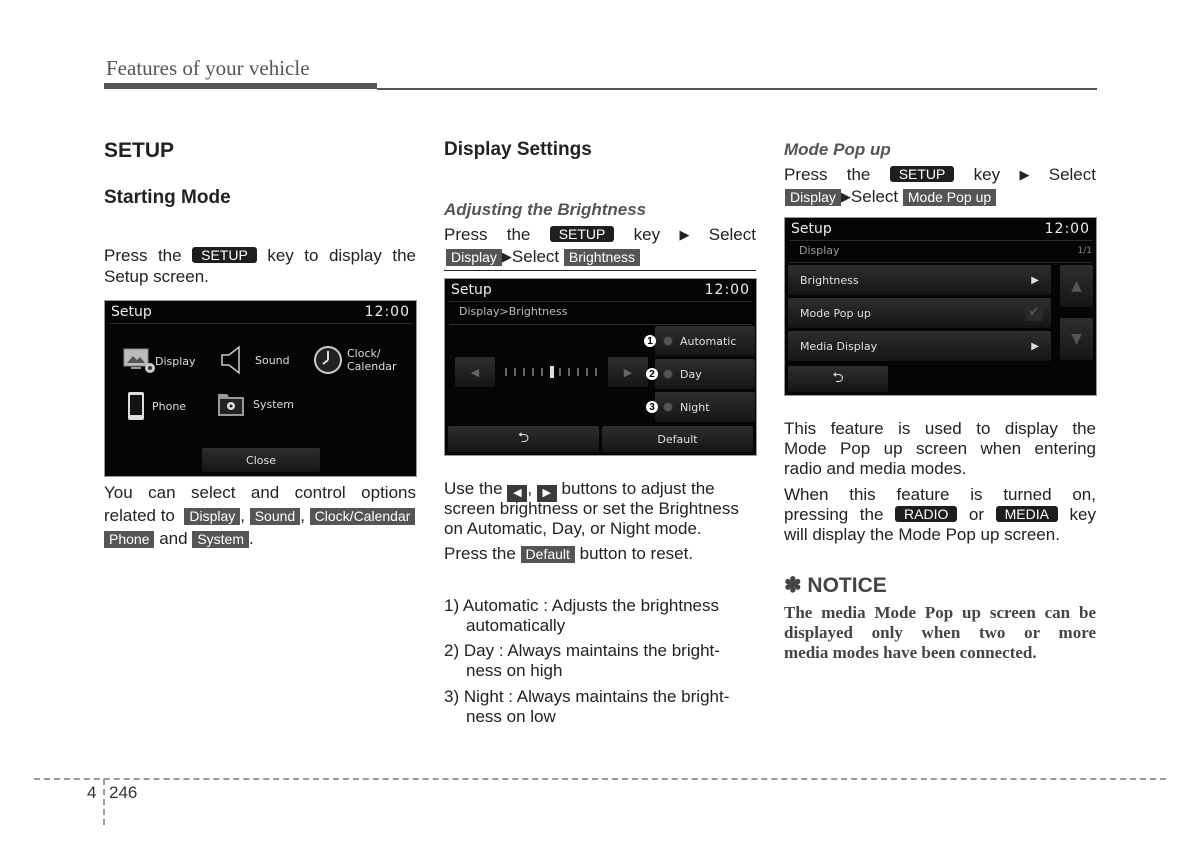 The height and width of the screenshot is (861, 1200). I want to click on intro-line2: Setup screen., so click(156, 276).